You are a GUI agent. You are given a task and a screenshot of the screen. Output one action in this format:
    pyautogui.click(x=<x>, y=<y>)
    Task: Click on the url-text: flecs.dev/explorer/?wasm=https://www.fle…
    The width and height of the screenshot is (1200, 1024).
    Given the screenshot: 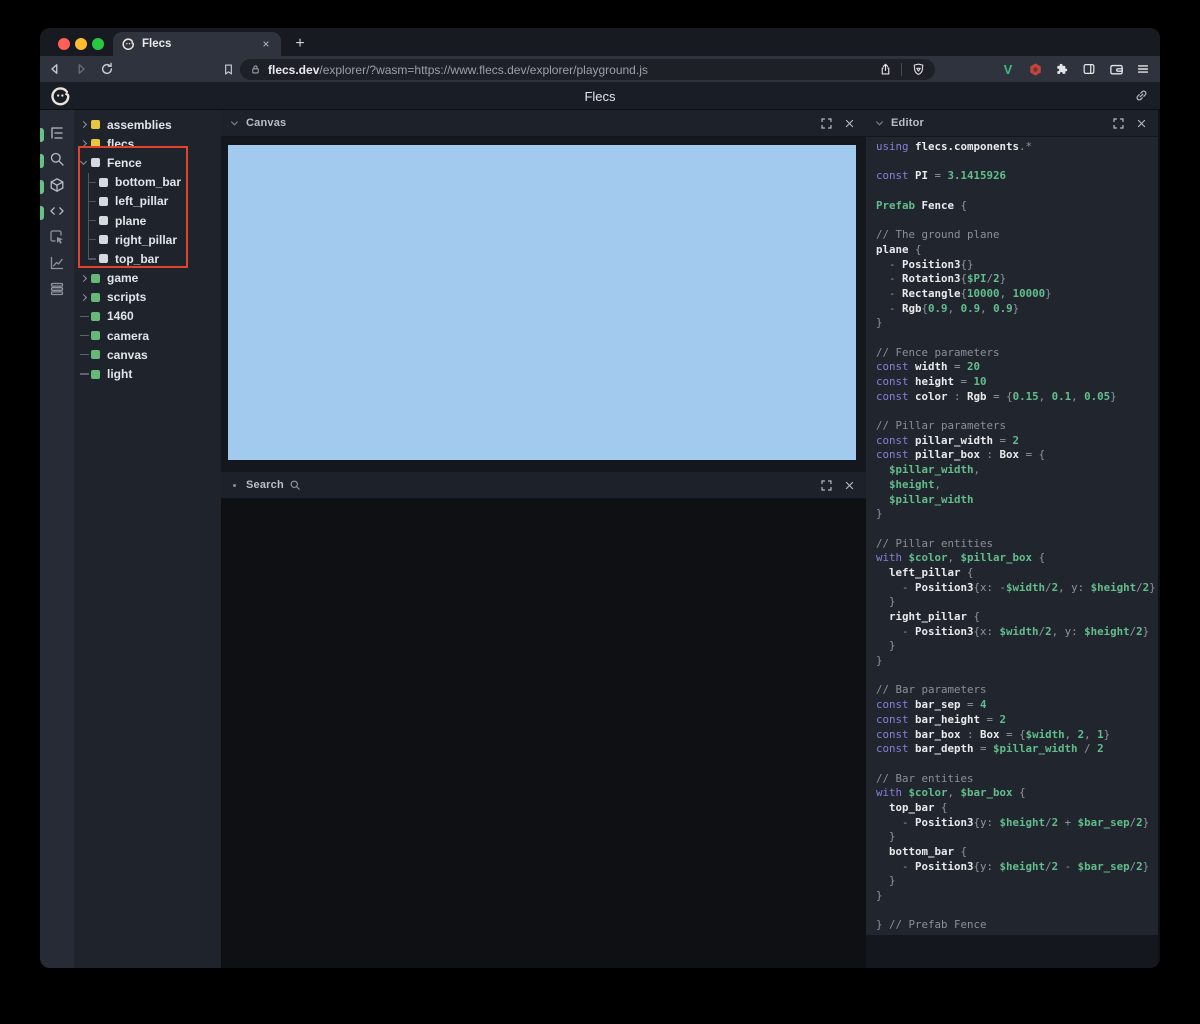 What is the action you would take?
    pyautogui.click(x=458, y=69)
    